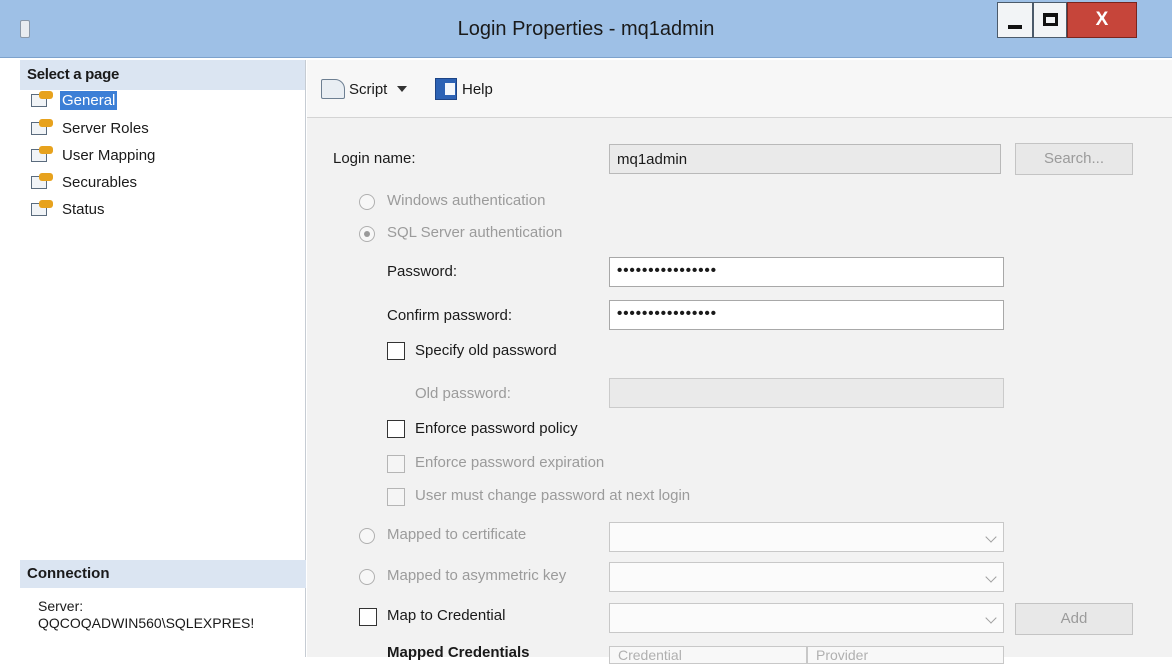 Image resolution: width=1172 pixels, height=664 pixels. Describe the element at coordinates (477, 89) in the screenshot. I see `help-label: Help` at that location.